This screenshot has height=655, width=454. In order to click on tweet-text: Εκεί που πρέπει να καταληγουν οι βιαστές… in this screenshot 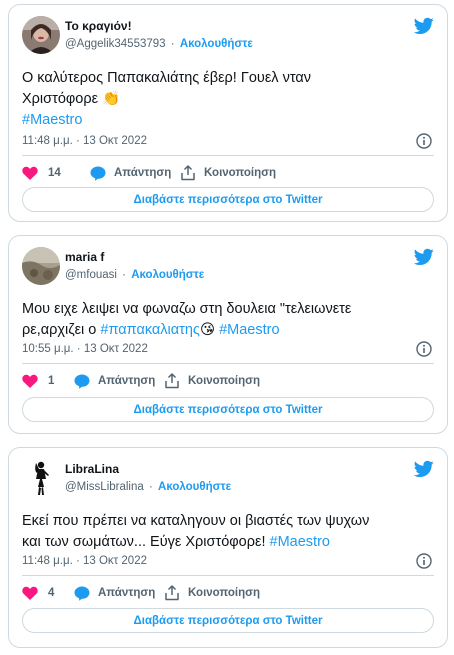, I will do `click(228, 532)`.